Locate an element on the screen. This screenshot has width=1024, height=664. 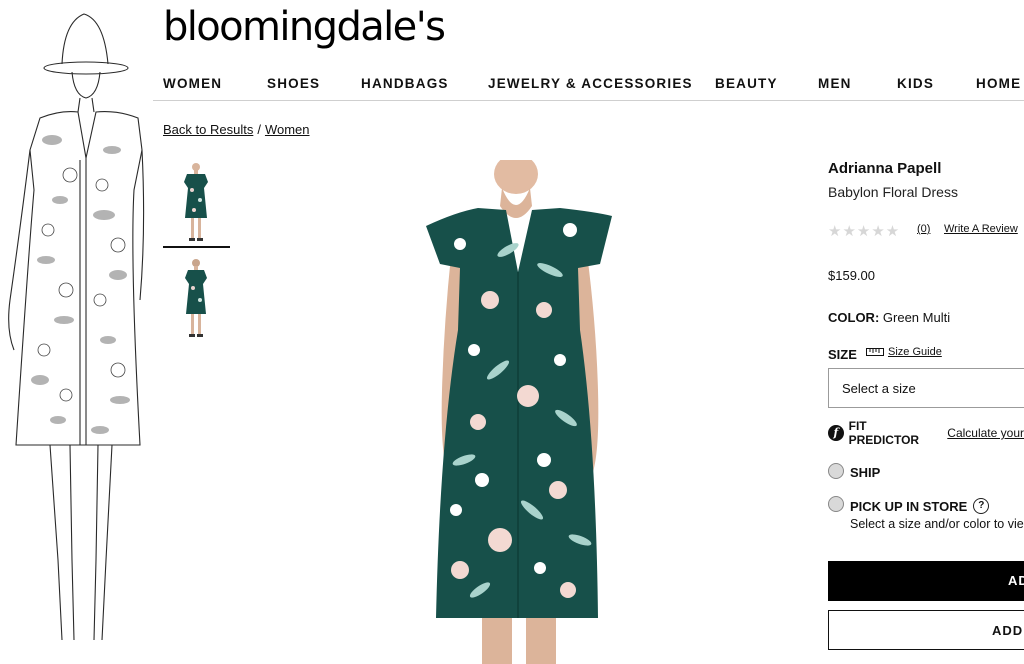
ruler-icon is located at coordinates (875, 352).